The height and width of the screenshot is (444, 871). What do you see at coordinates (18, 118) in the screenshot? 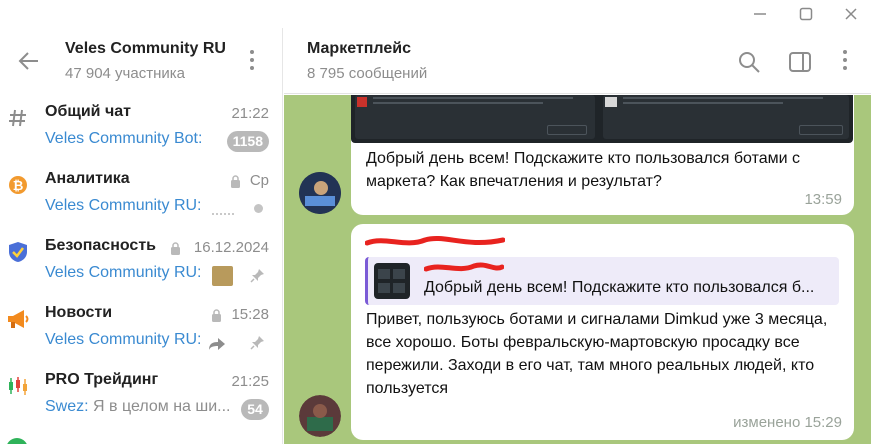
I see `hashtag-icon` at bounding box center [18, 118].